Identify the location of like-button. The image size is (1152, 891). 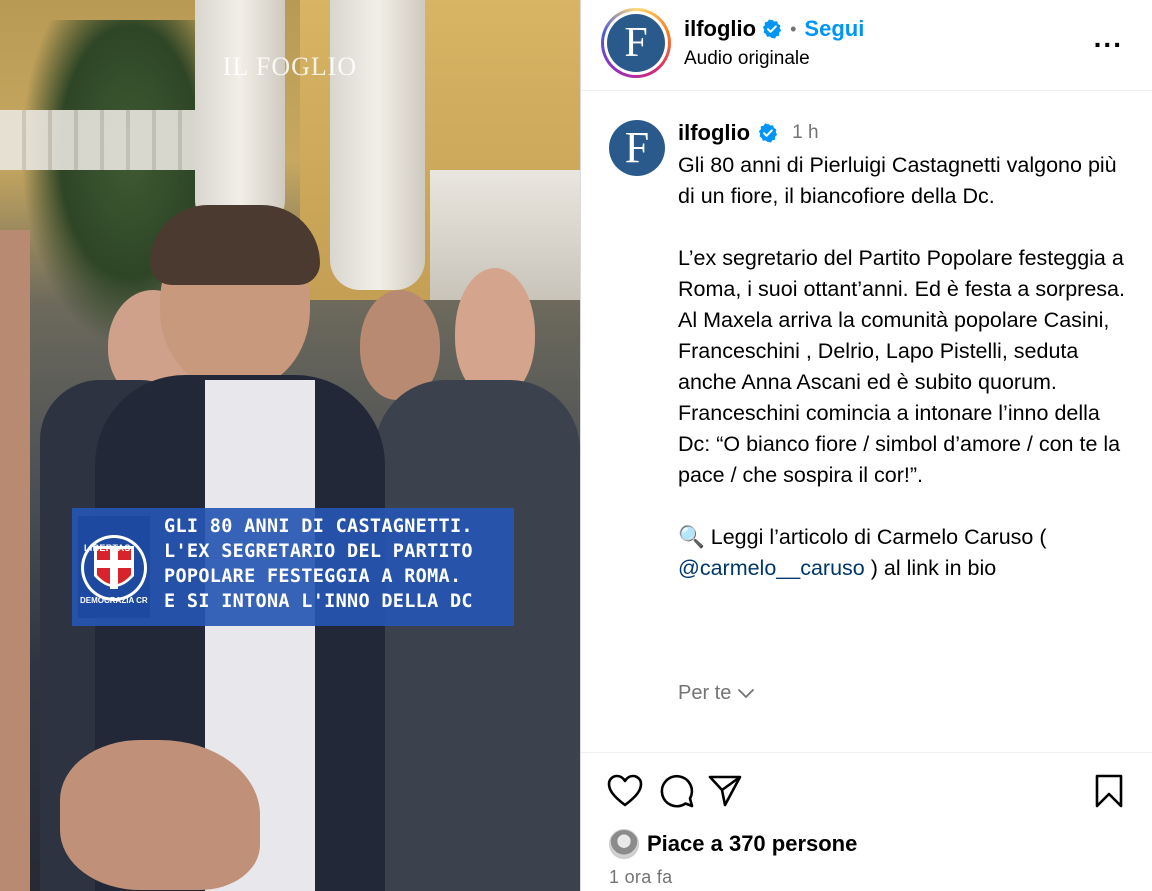
(625, 791).